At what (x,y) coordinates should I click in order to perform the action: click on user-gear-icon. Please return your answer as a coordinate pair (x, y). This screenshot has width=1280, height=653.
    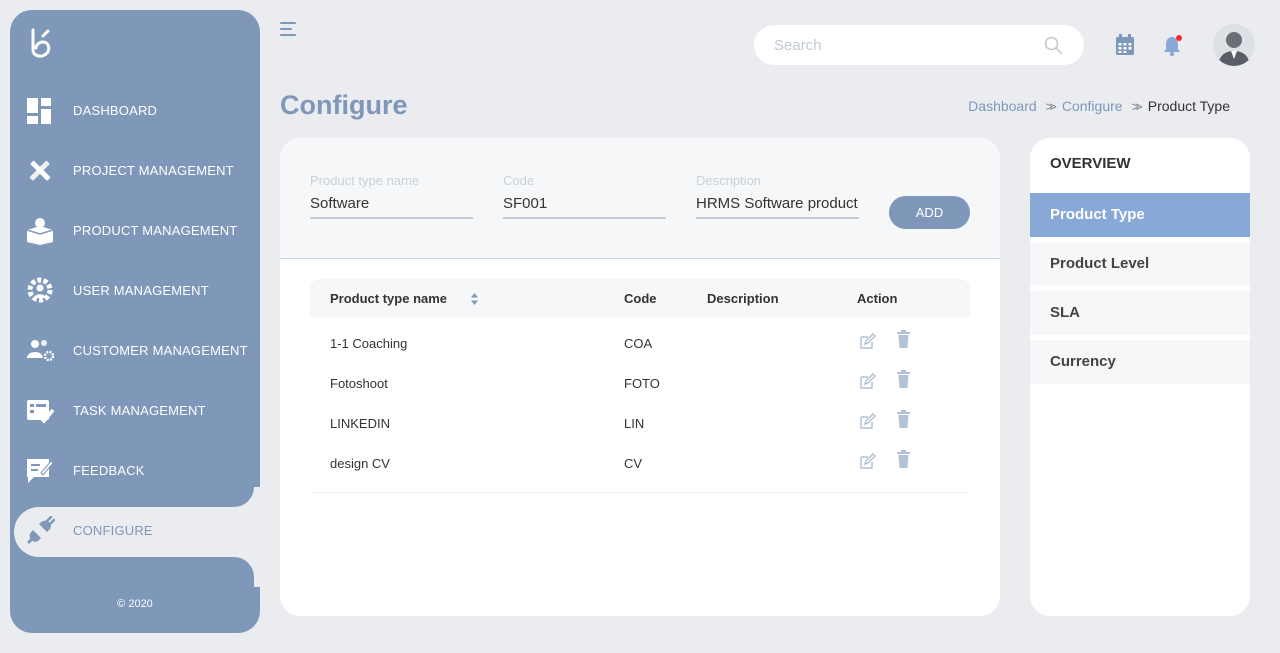
    Looking at the image, I should click on (40, 290).